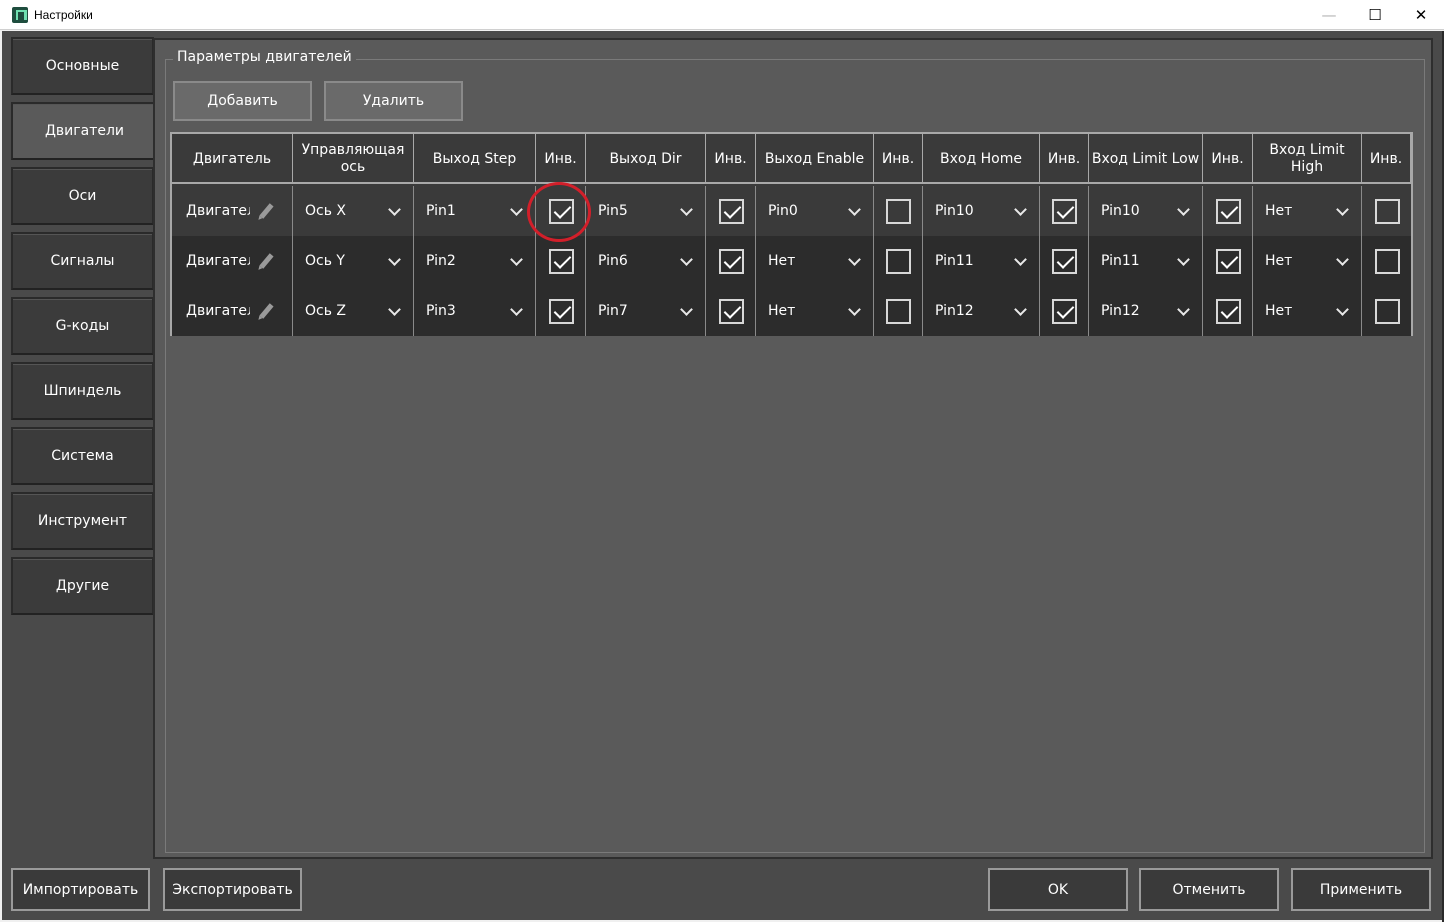 This screenshot has width=1444, height=922. Describe the element at coordinates (232, 159) in the screenshot. I see `header-motor: Двигатель` at that location.